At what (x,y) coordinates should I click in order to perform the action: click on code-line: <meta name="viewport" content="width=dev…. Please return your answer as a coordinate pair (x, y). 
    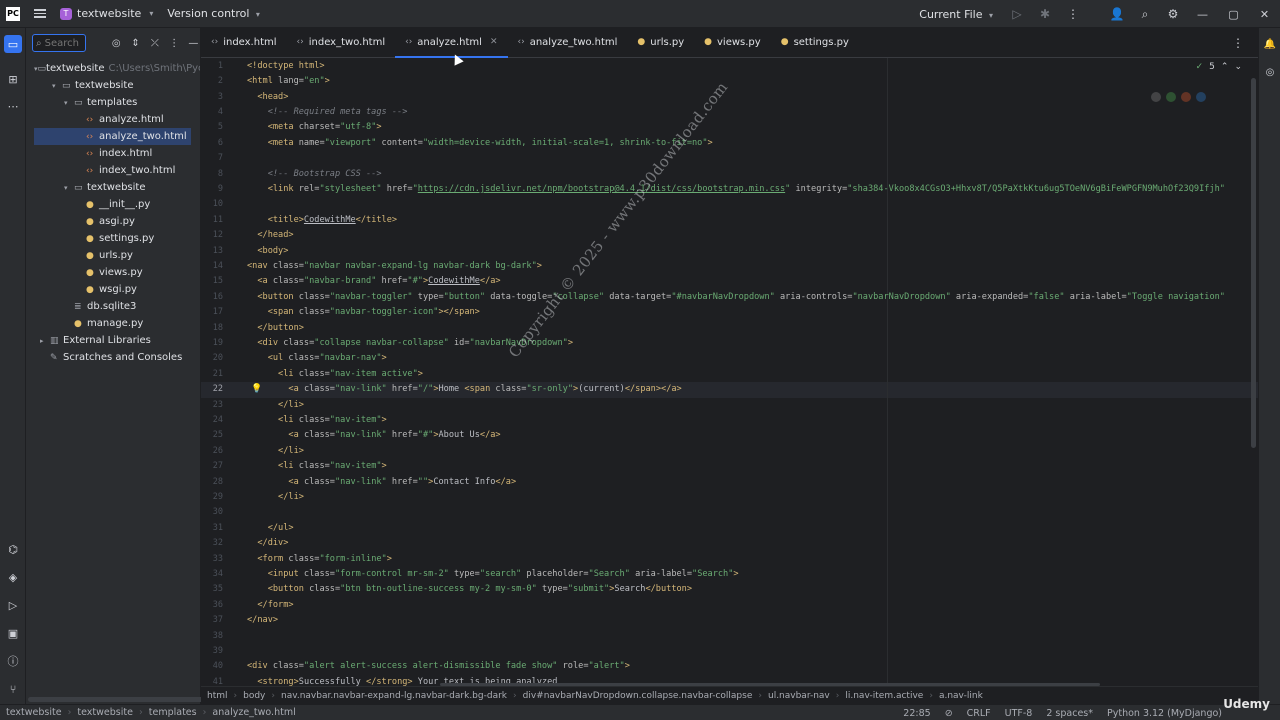
    Looking at the image, I should click on (480, 143).